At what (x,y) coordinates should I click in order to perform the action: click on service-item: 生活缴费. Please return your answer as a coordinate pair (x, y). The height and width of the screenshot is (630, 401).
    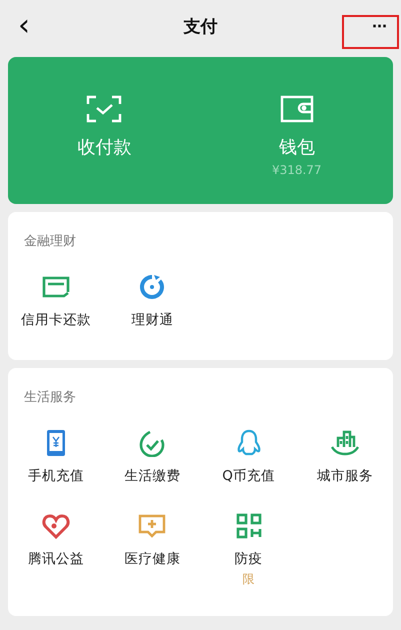
    Looking at the image, I should click on (152, 456).